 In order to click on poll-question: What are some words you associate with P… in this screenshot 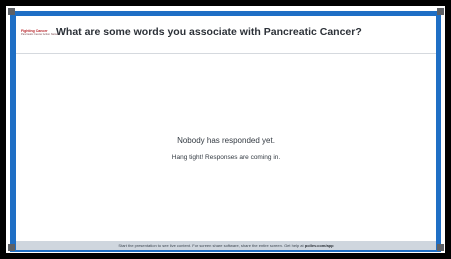, I will do `click(209, 32)`.